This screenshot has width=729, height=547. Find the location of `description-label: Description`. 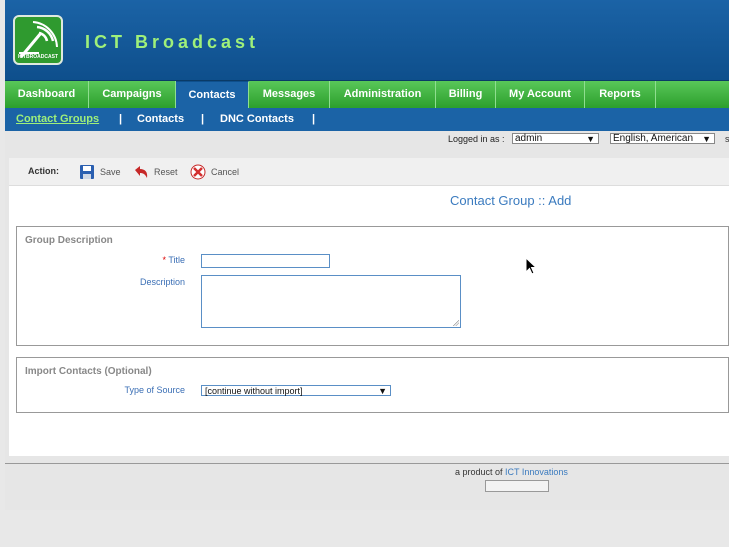

description-label: Description is located at coordinates (162, 282).